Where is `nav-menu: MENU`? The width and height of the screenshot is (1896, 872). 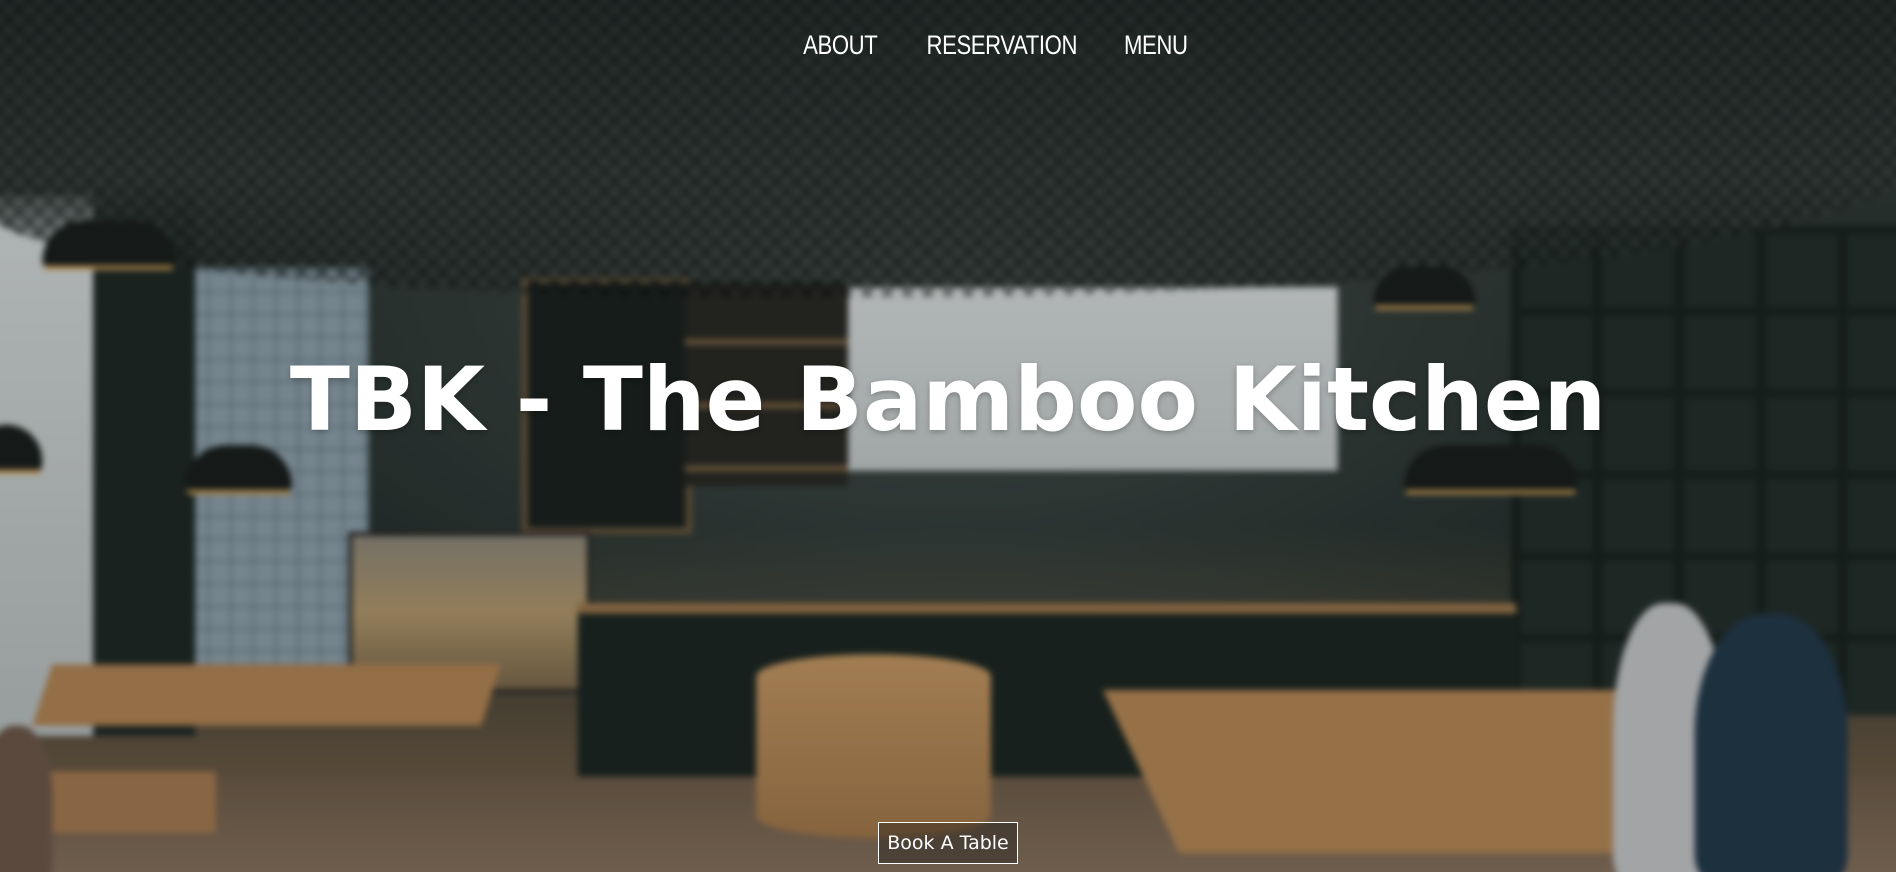 nav-menu: MENU is located at coordinates (1156, 45).